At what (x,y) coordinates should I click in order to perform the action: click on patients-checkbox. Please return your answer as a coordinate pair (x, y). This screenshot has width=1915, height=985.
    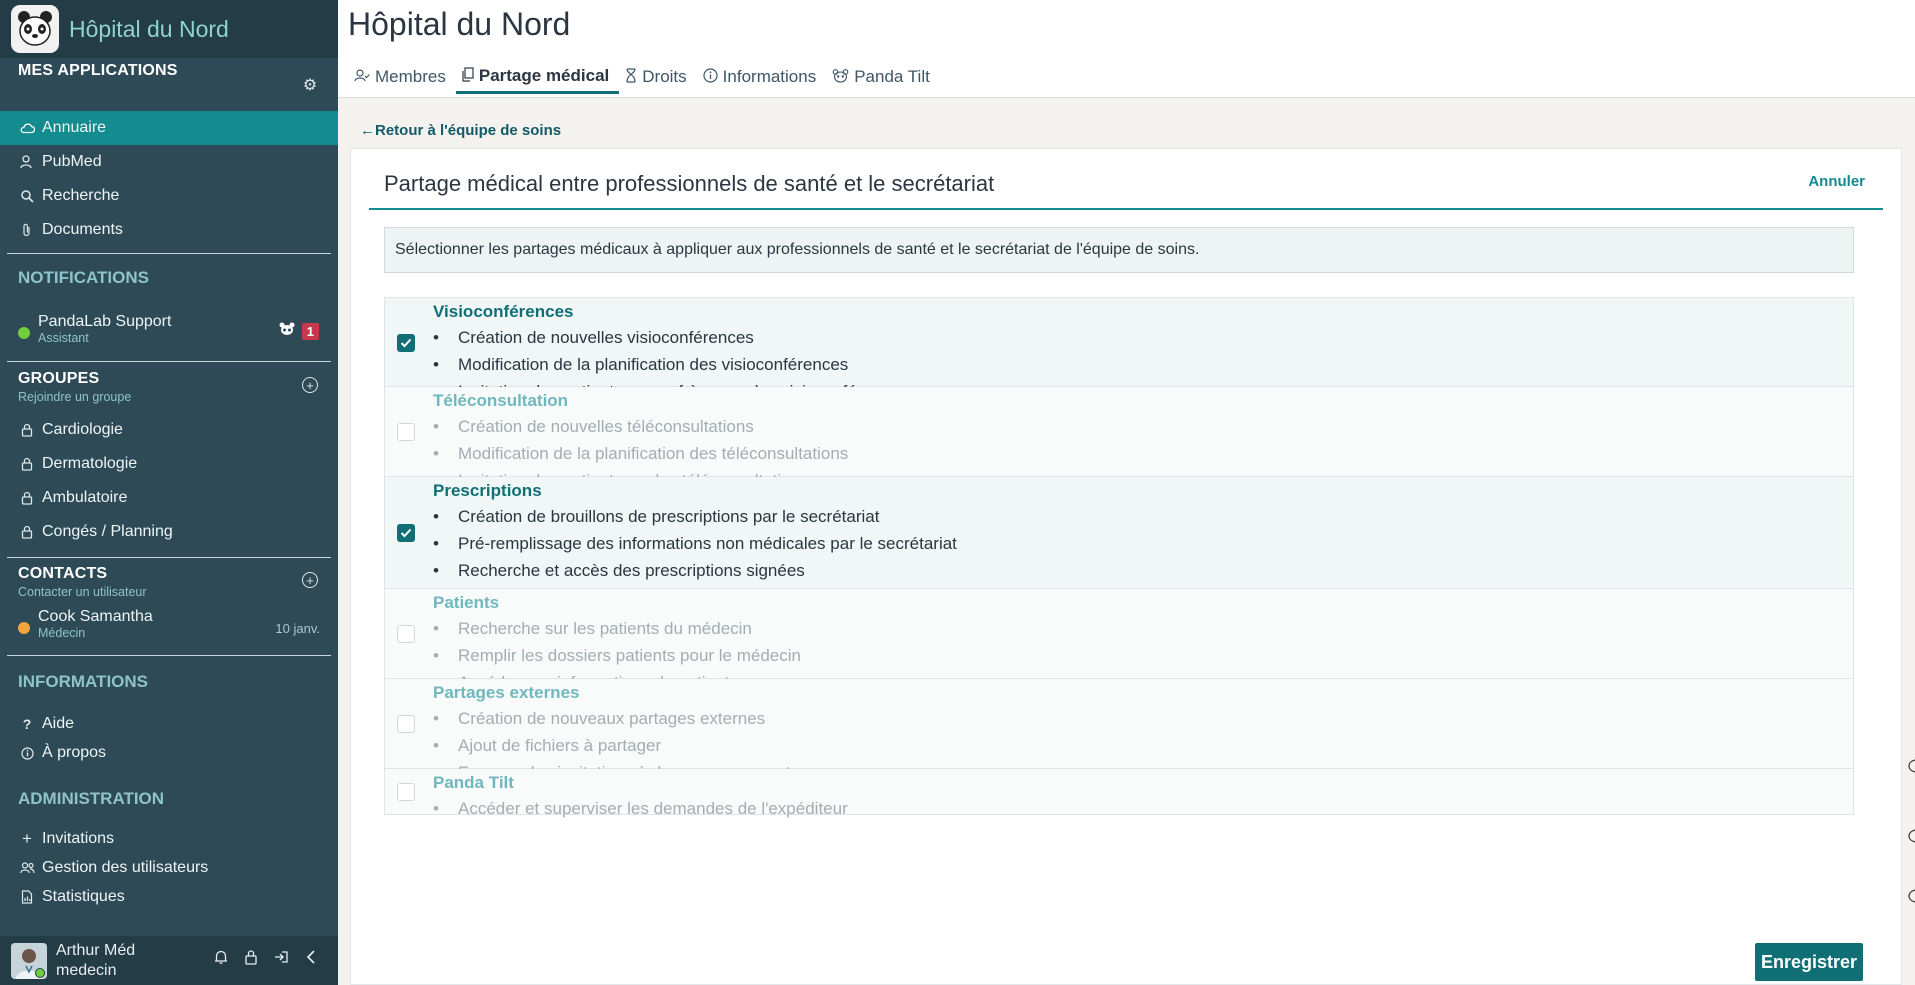
    Looking at the image, I should click on (406, 634).